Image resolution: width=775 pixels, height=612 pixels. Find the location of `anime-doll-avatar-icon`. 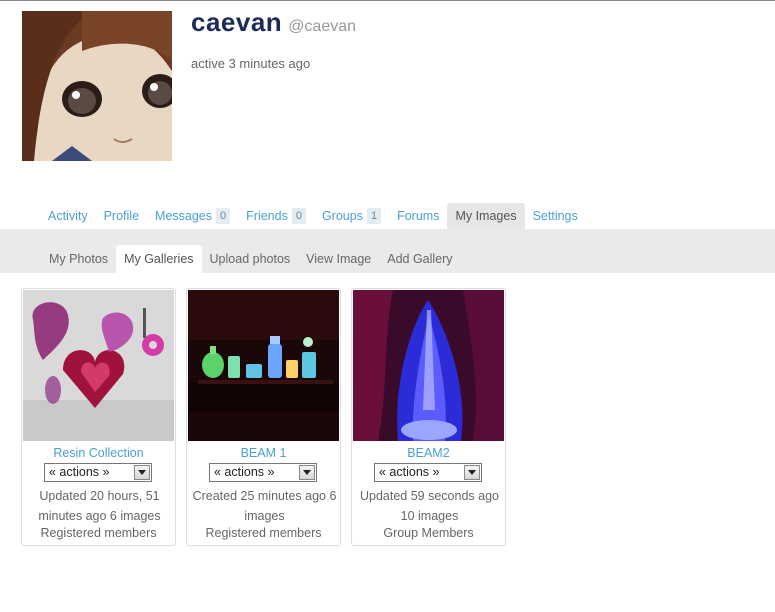

anime-doll-avatar-icon is located at coordinates (97, 86).